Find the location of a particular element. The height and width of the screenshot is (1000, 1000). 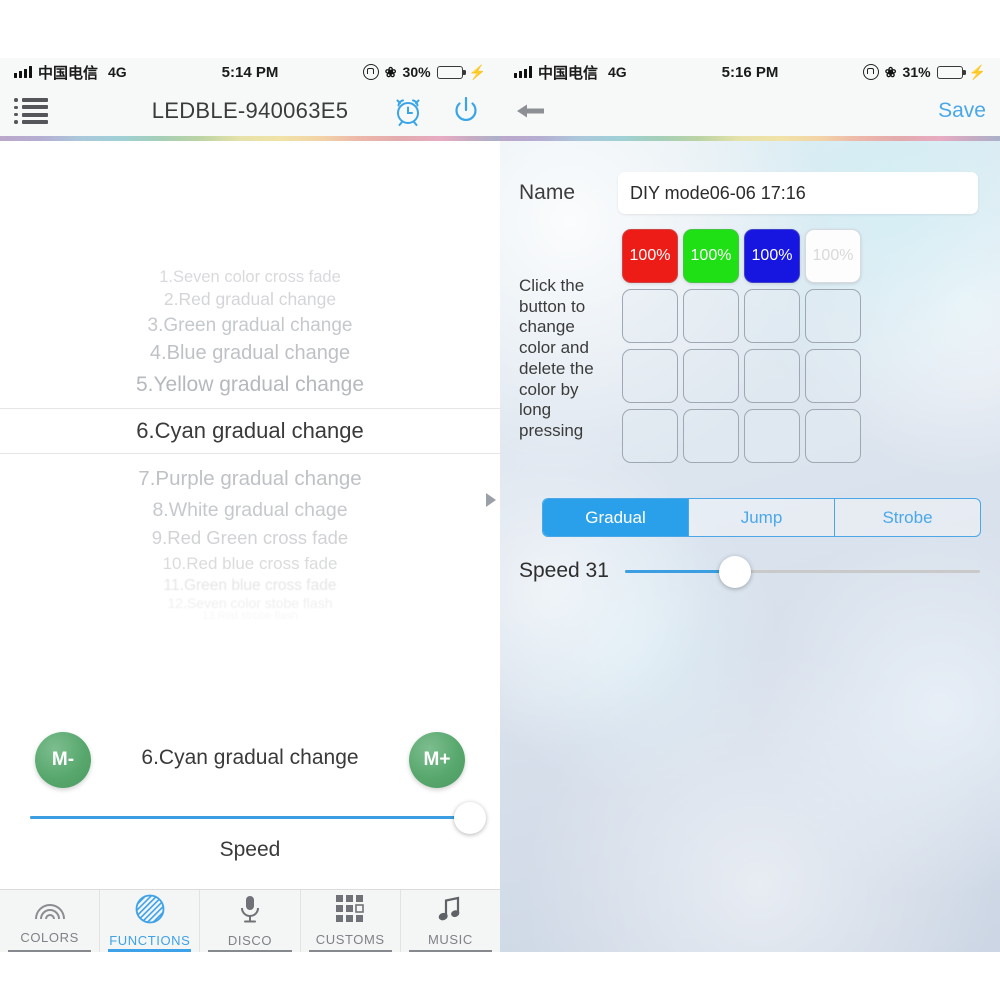

mode-list-item: 4.Blue gradual change is located at coordinates (250, 353).